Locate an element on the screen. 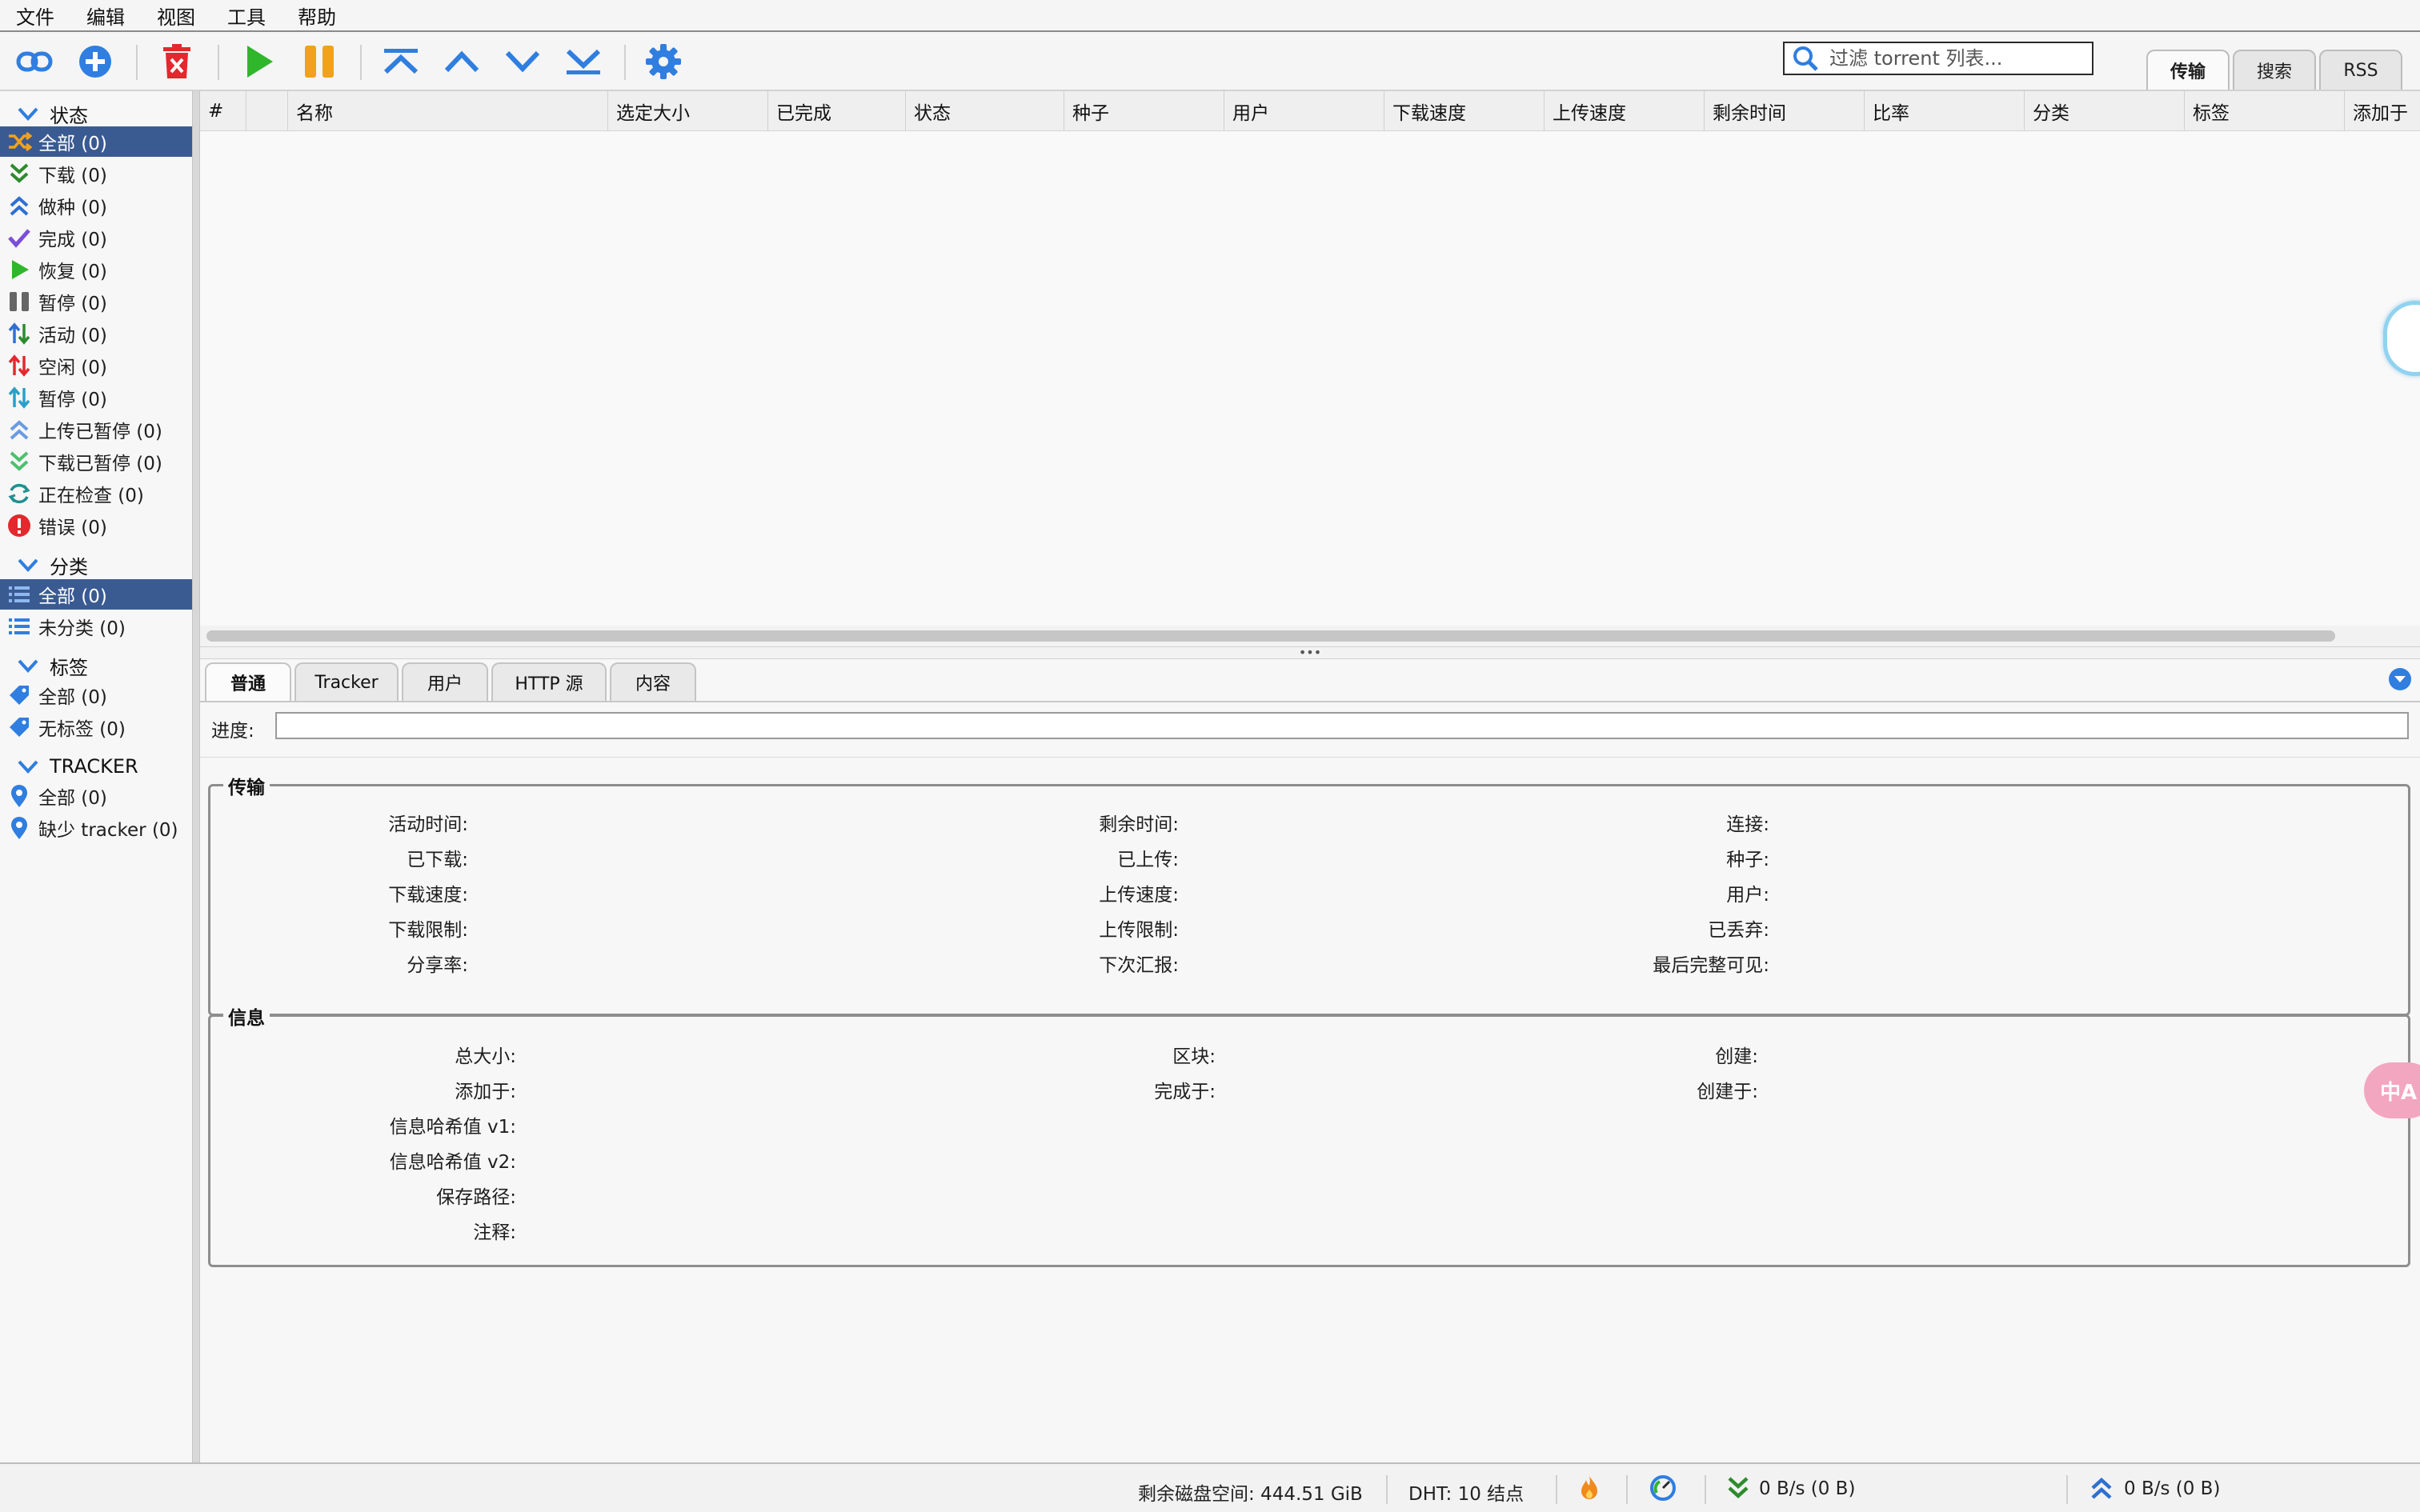 Image resolution: width=2420 pixels, height=1512 pixels. move-up-button is located at coordinates (462, 62).